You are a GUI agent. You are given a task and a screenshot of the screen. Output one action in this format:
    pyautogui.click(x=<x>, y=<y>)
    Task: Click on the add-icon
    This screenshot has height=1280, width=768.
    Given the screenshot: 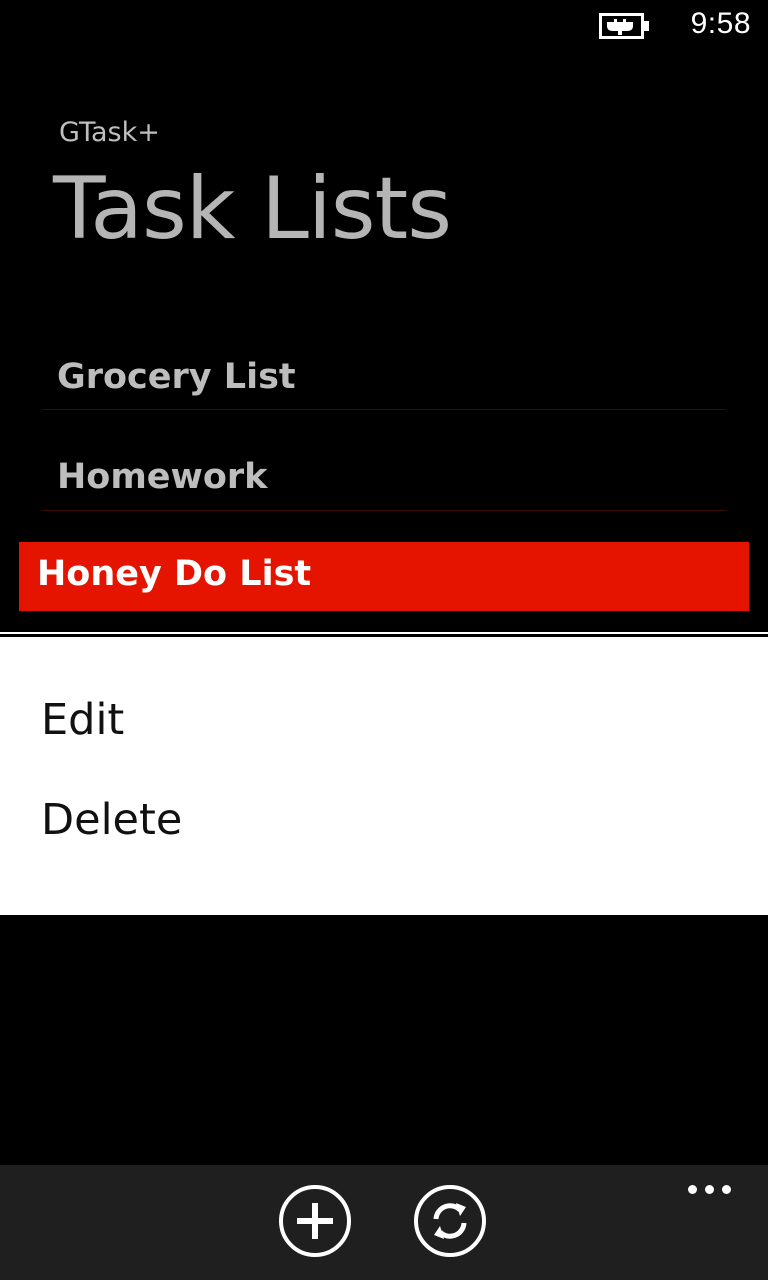 What is the action you would take?
    pyautogui.click(x=315, y=1221)
    